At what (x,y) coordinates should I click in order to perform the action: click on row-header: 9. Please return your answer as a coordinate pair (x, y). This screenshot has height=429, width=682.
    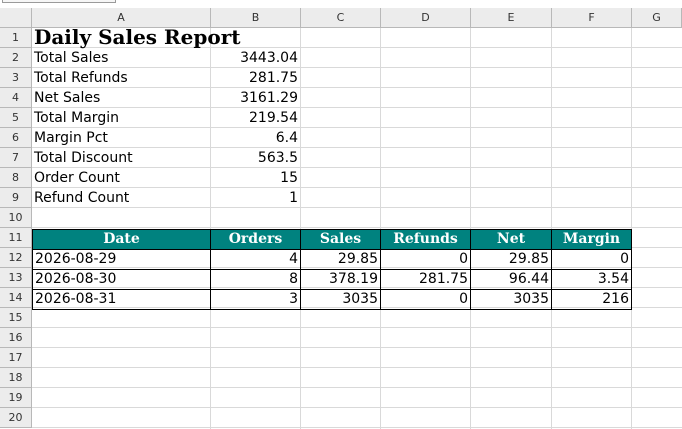
    Looking at the image, I should click on (16, 198).